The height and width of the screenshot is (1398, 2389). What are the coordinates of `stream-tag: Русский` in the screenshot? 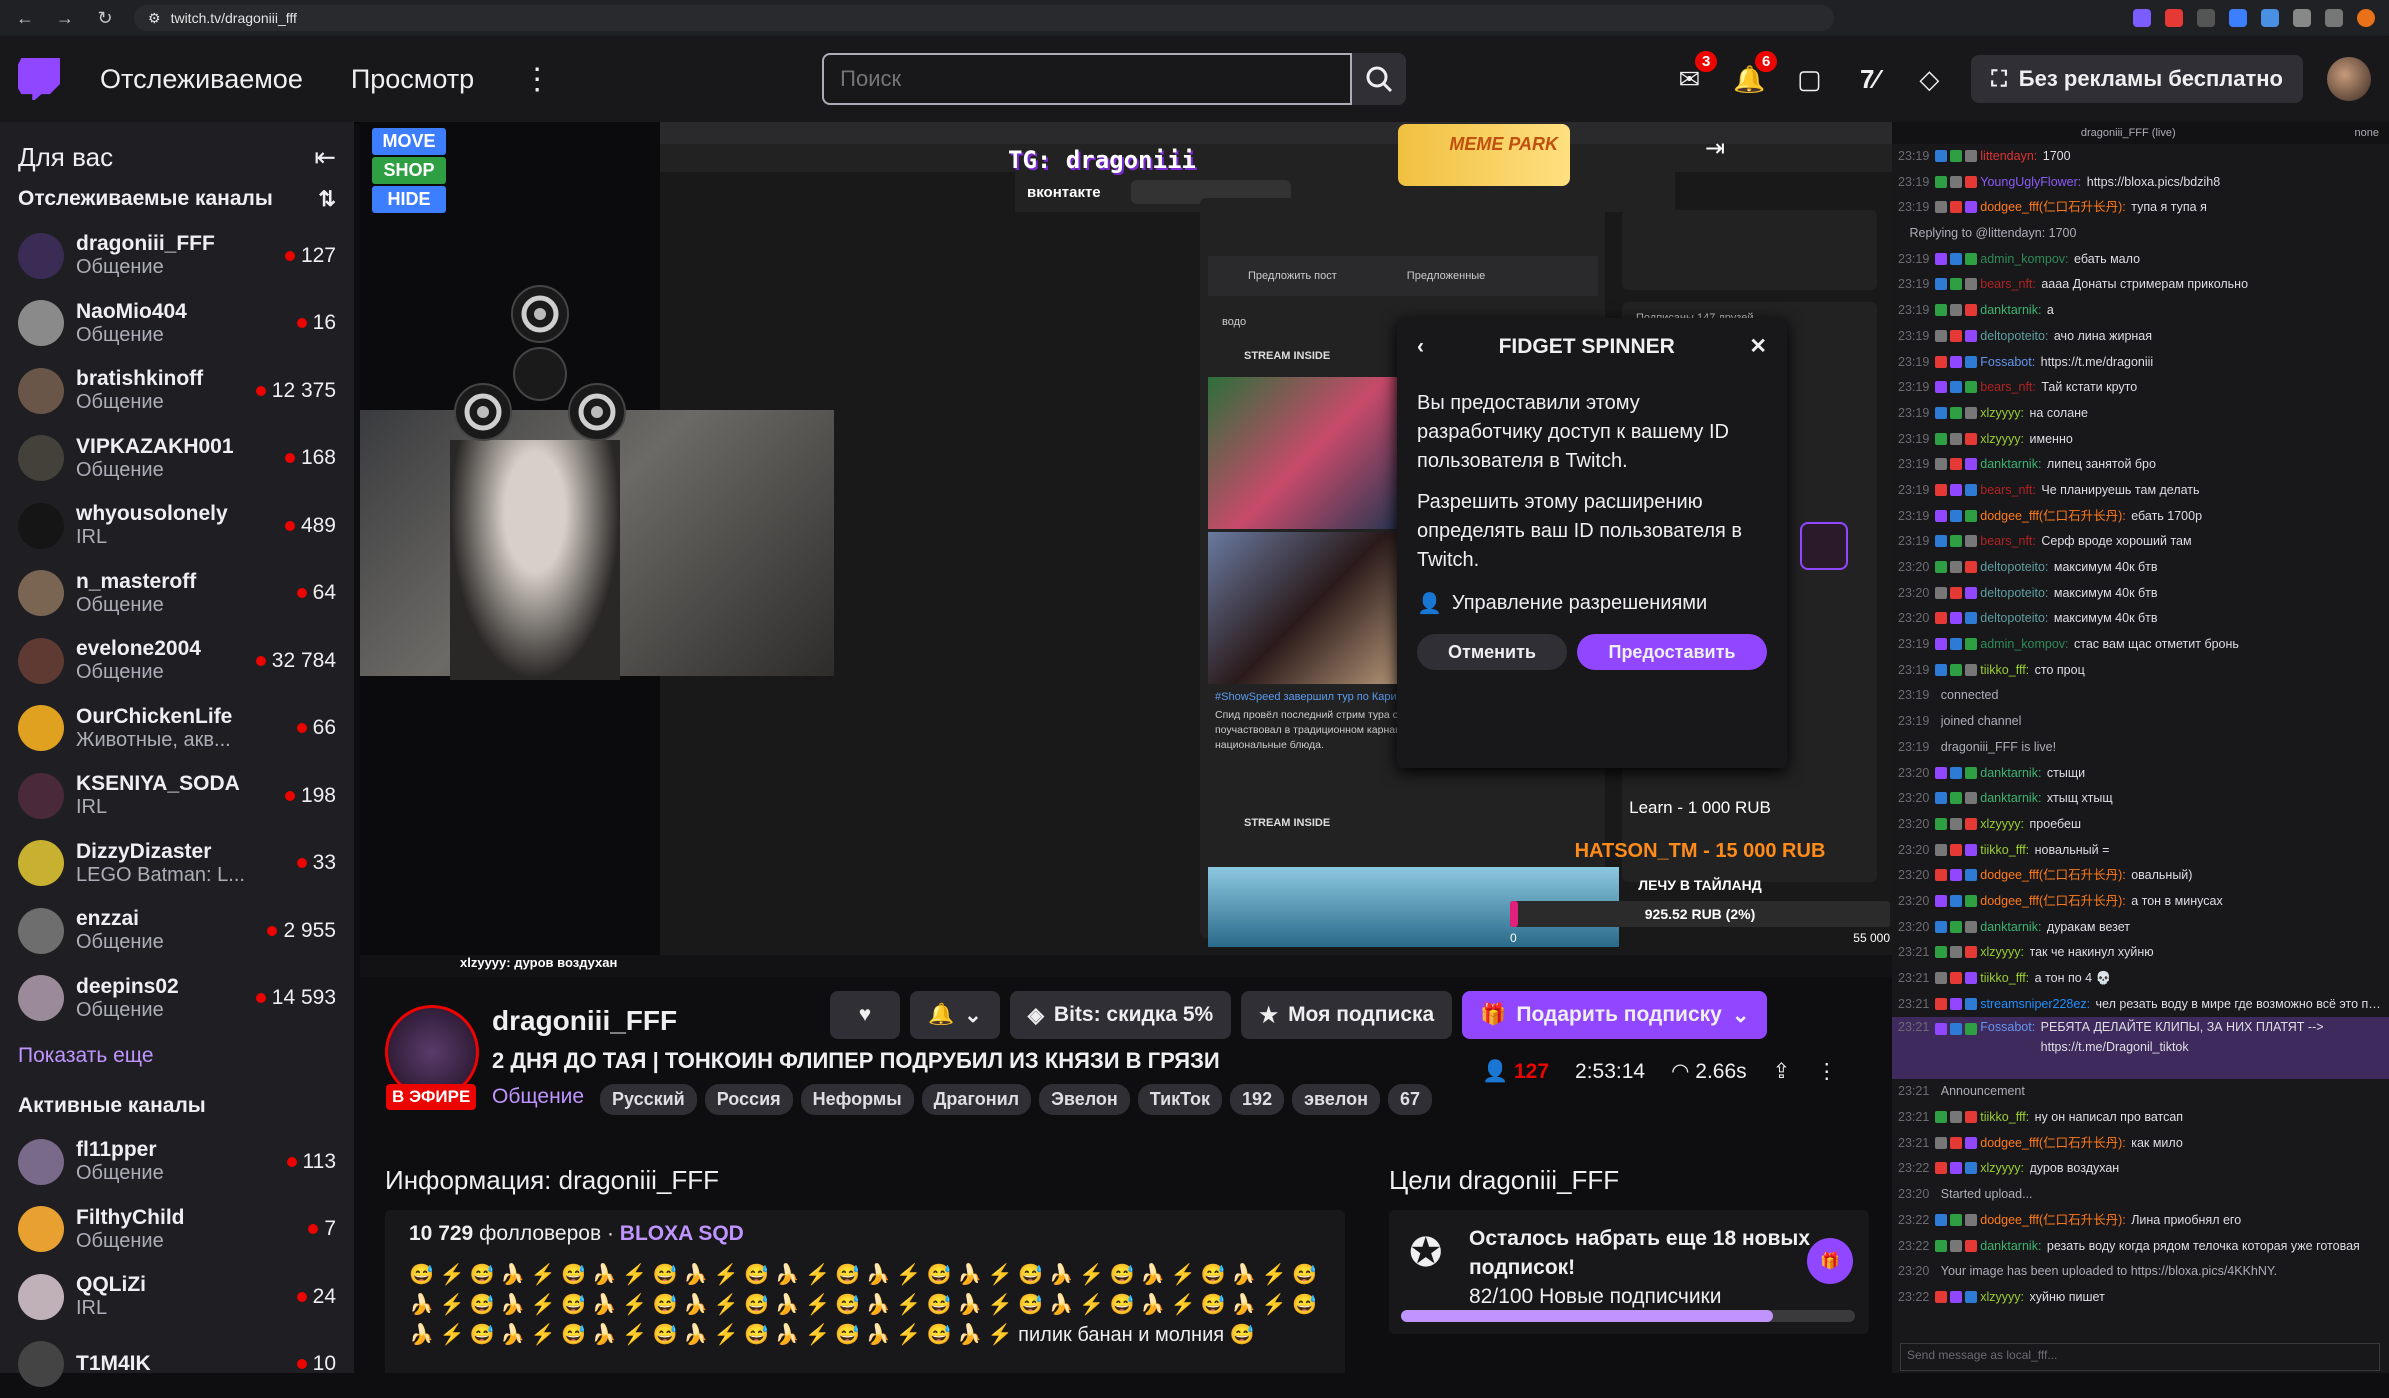 It's located at (648, 1099).